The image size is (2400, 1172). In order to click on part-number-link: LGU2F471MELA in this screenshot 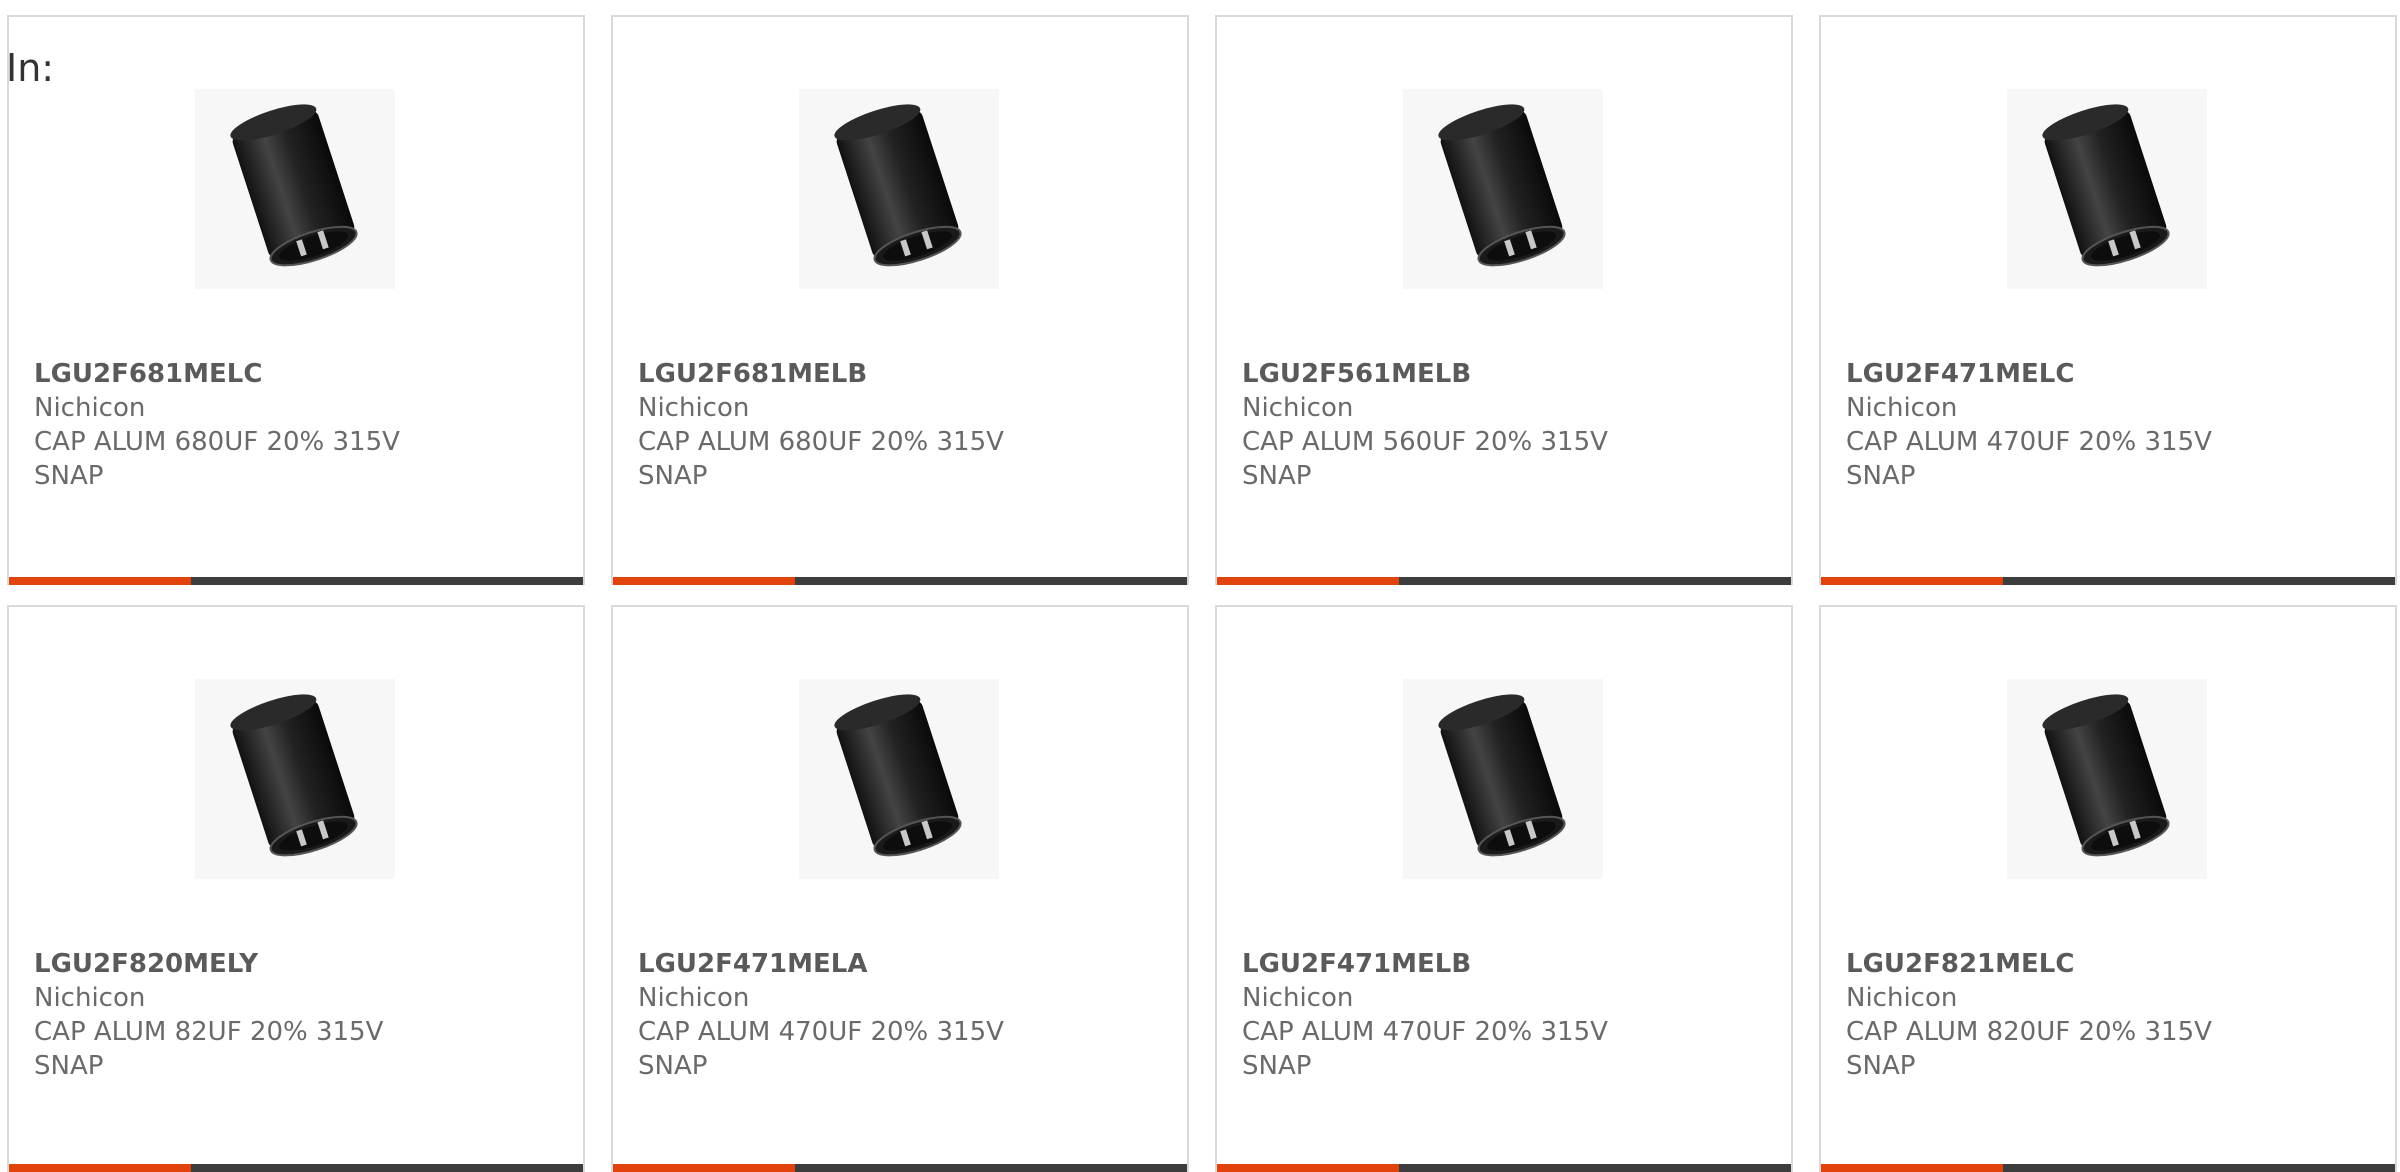, I will do `click(902, 964)`.